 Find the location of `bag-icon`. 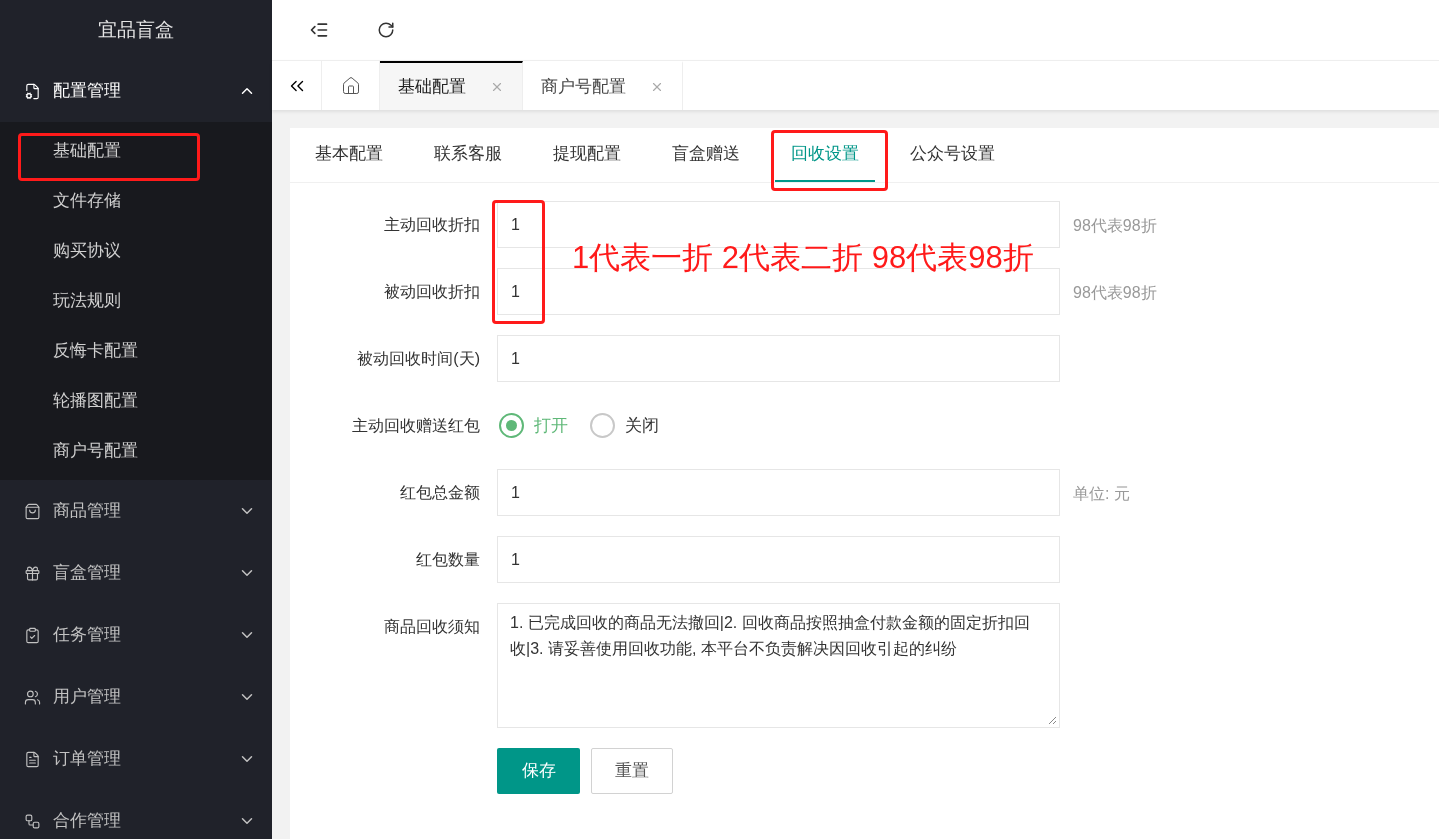

bag-icon is located at coordinates (32, 511).